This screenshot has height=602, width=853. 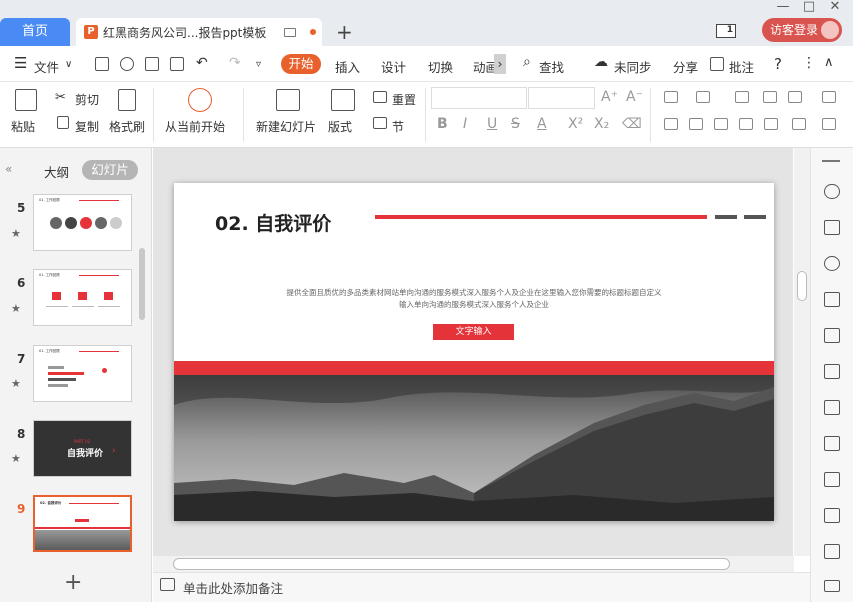 I want to click on vertical-align-icon, so click(x=799, y=124).